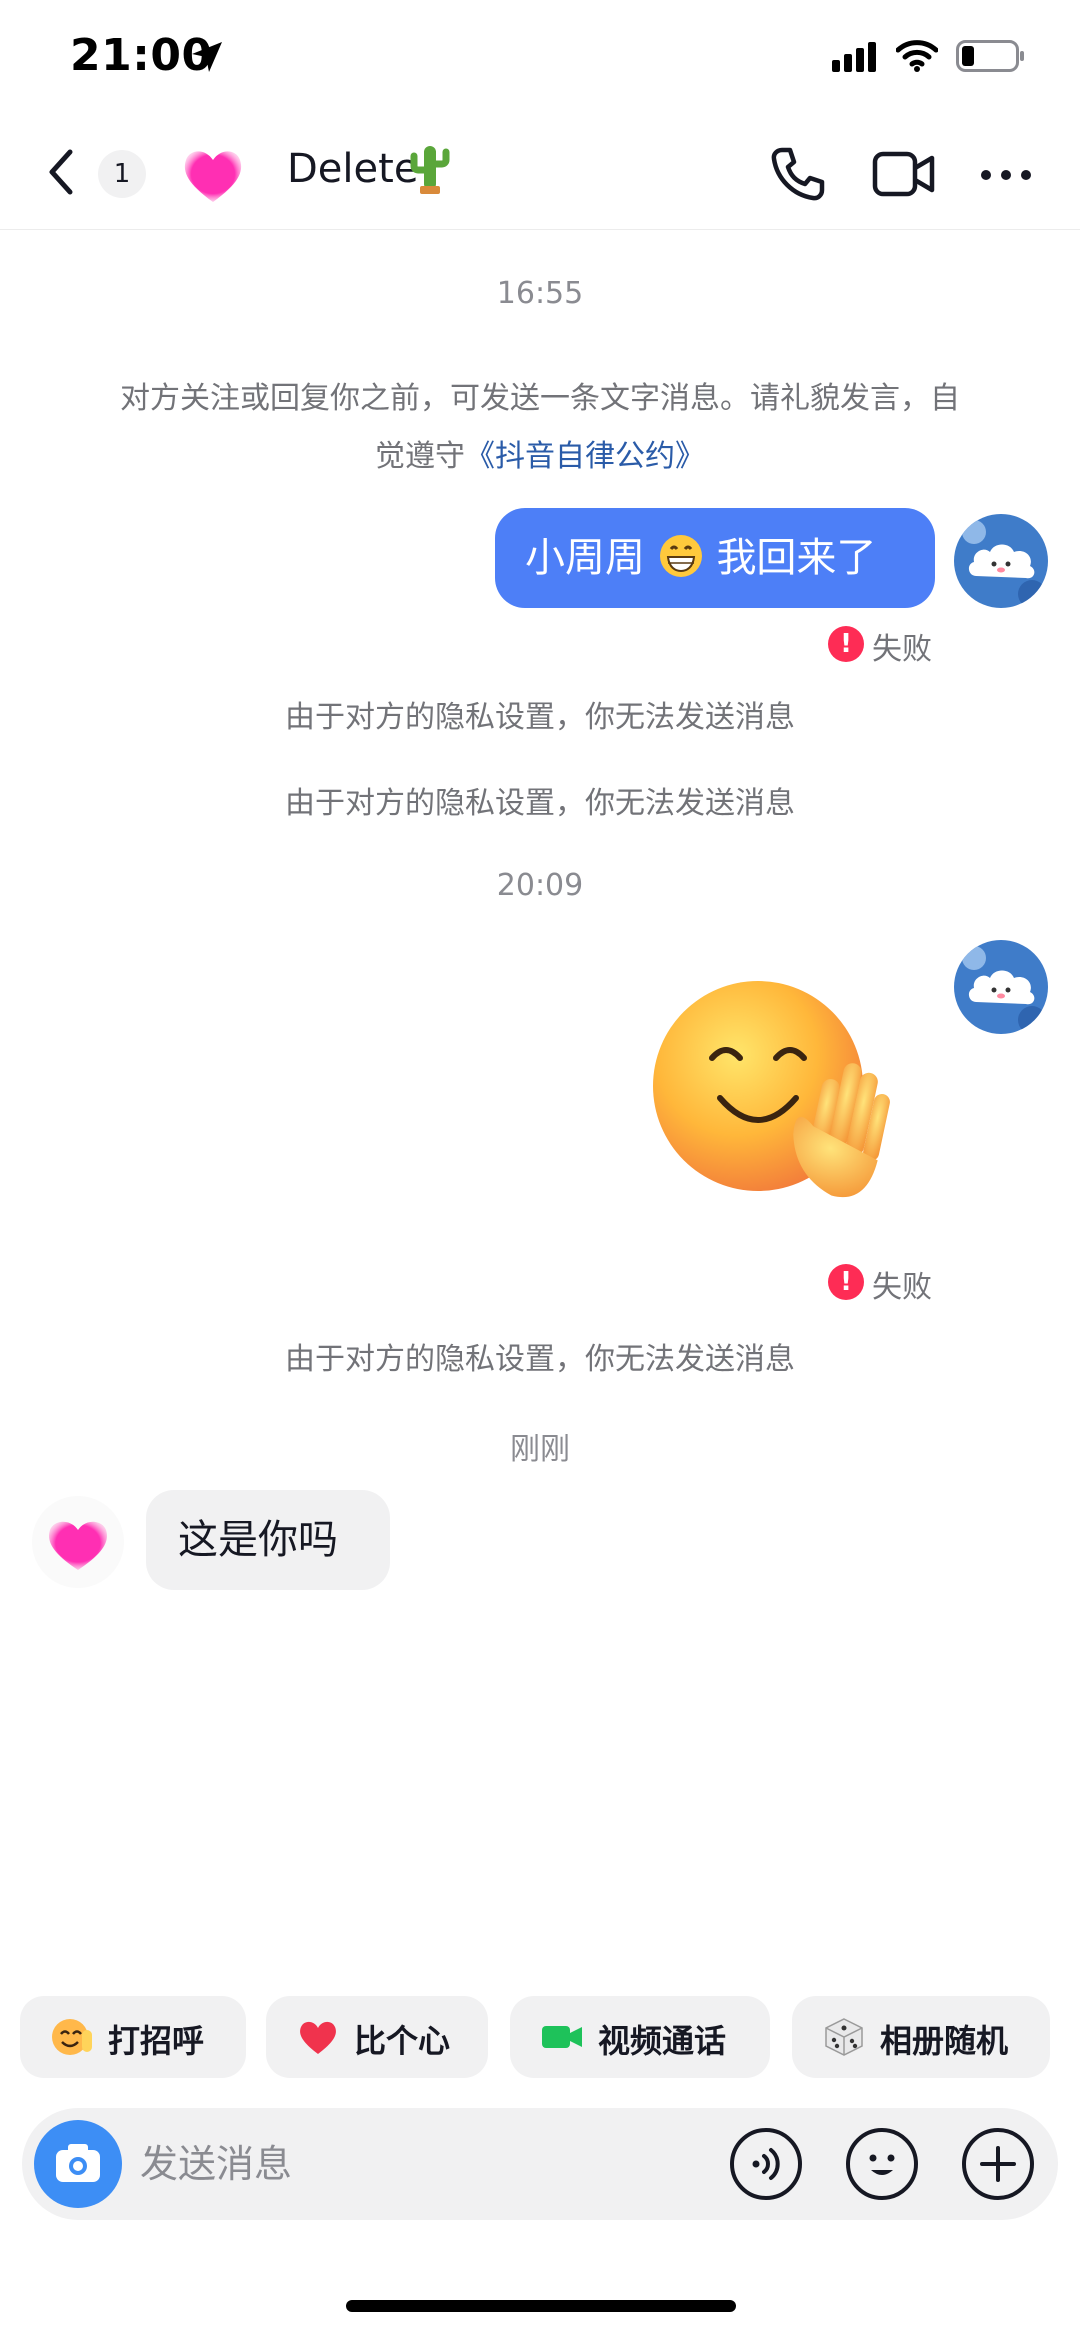  I want to click on location-arrow-icon, so click(207, 57).